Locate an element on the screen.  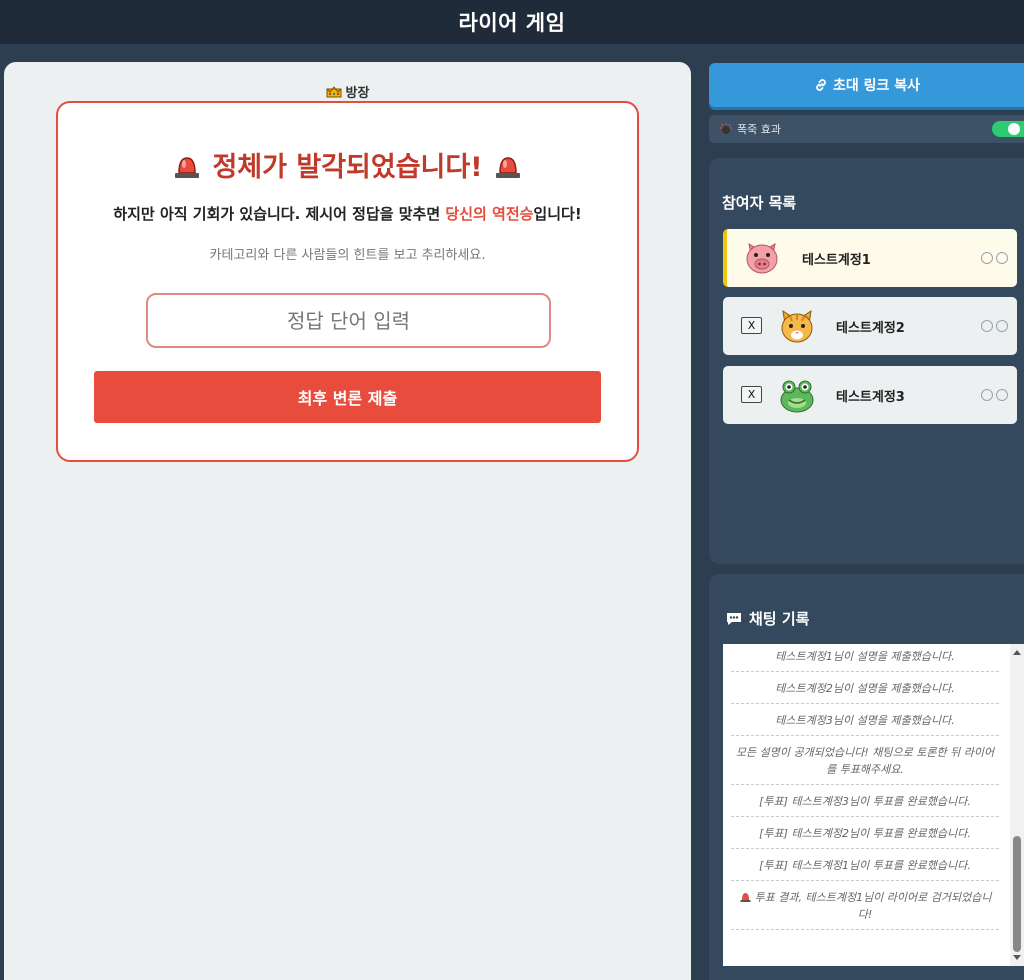
subtitle-suffix: 입니다! is located at coordinates (557, 214).